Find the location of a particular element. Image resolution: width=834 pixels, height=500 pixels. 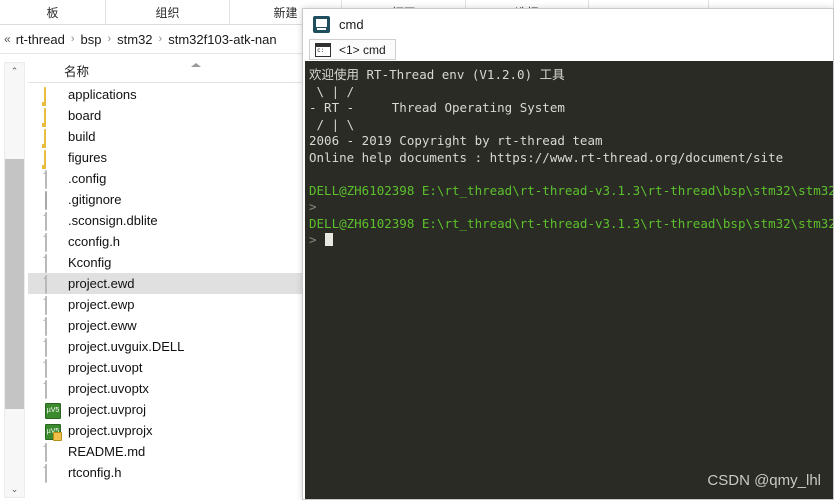

scrollbar-thumb is located at coordinates (14, 284).